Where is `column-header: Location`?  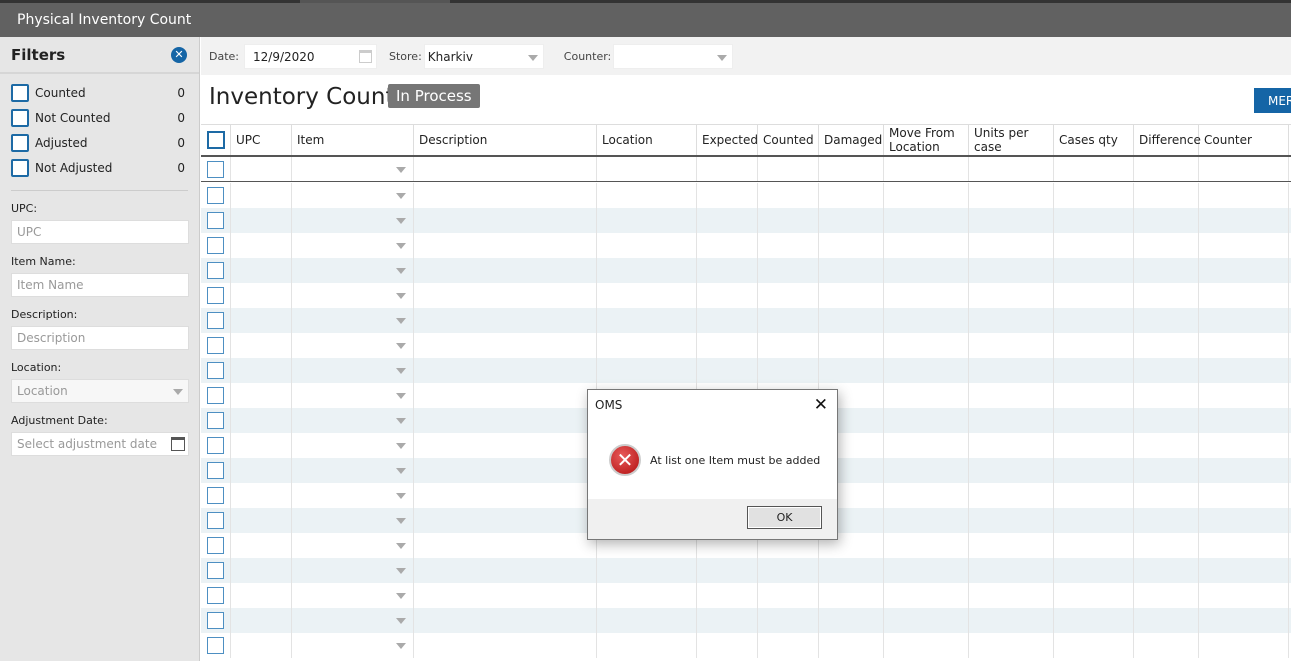 column-header: Location is located at coordinates (647, 140).